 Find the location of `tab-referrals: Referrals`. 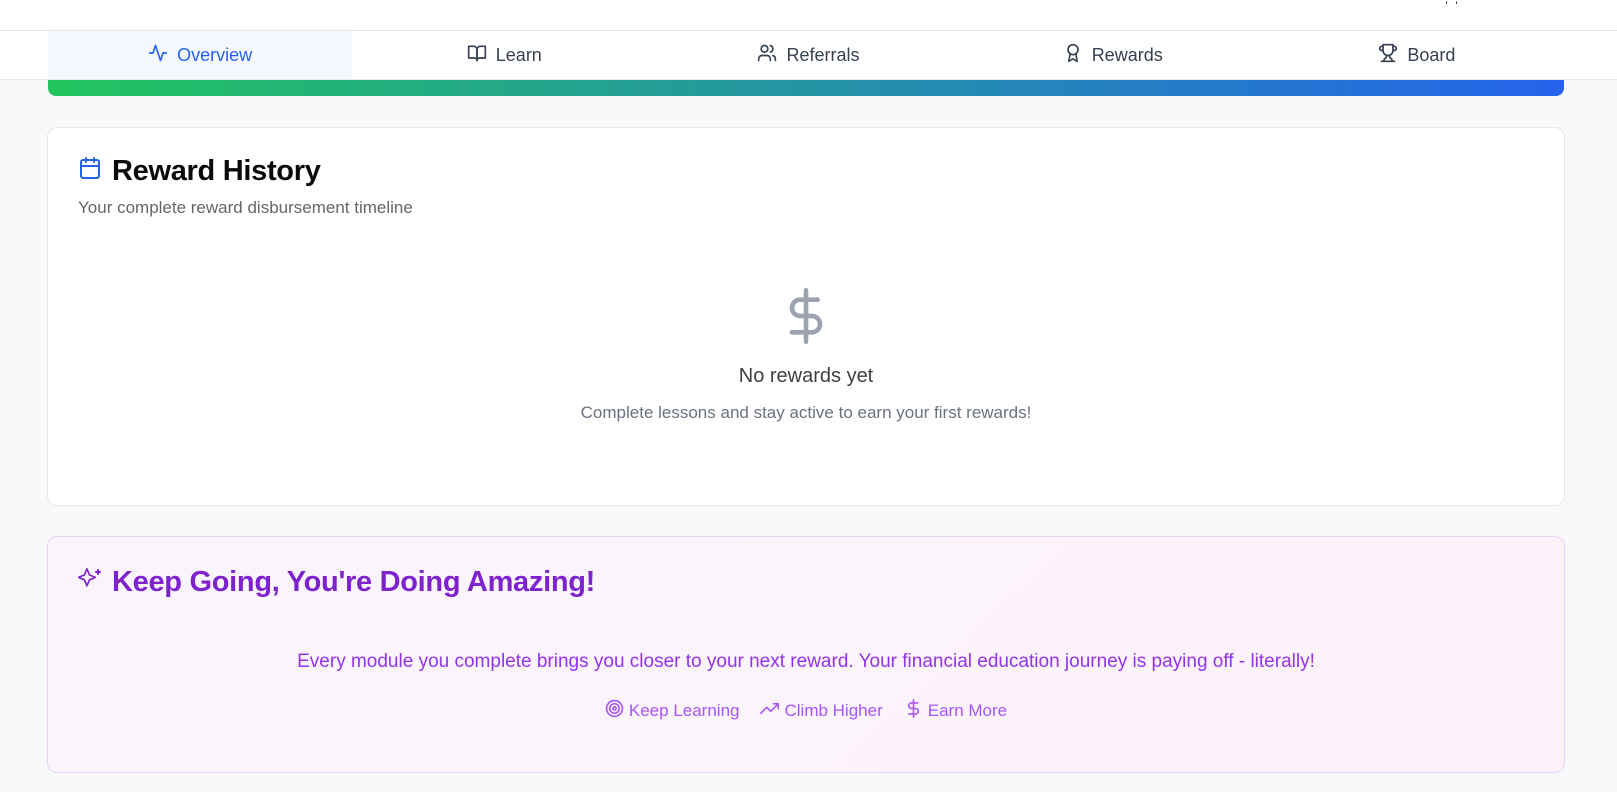

tab-referrals: Referrals is located at coordinates (808, 55).